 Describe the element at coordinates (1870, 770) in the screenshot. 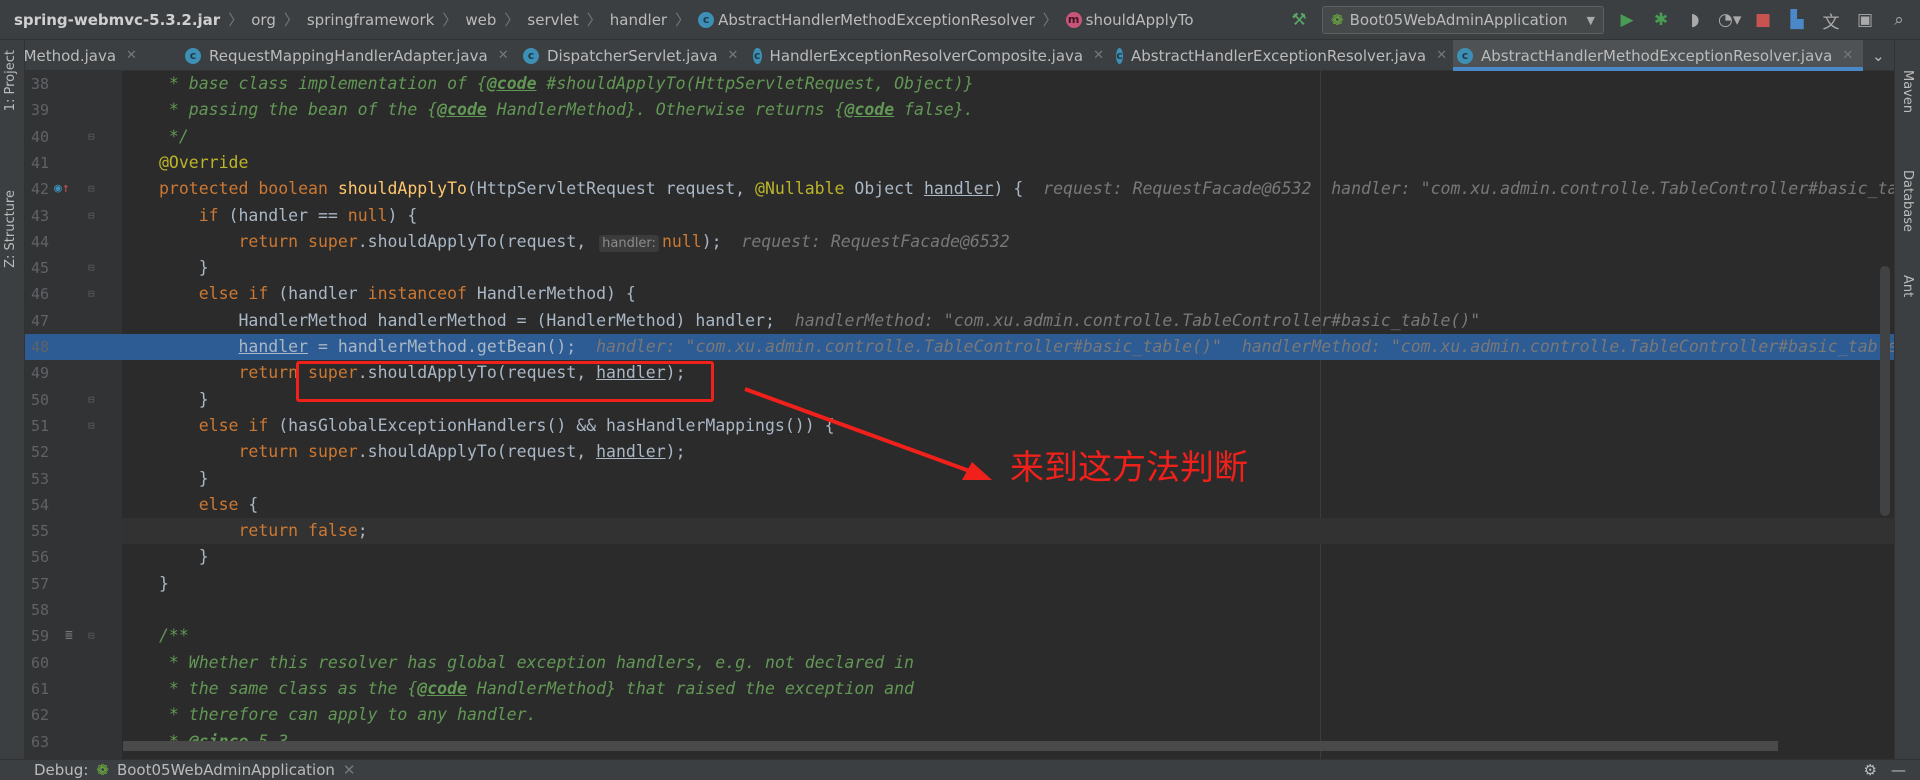

I see `gear-icon: ⚙` at that location.